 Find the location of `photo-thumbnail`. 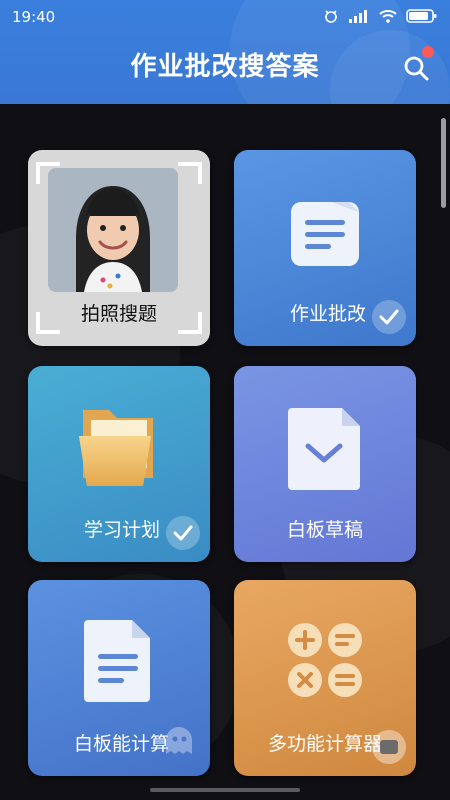

photo-thumbnail is located at coordinates (113, 230).